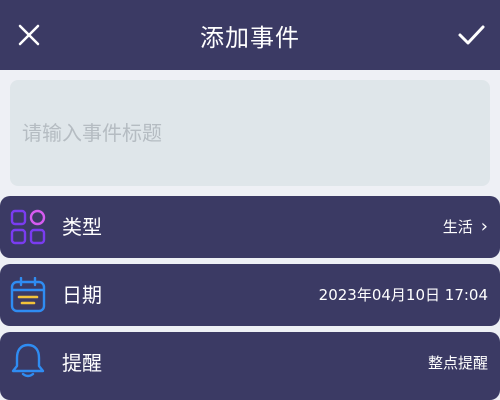 The height and width of the screenshot is (400, 500). Describe the element at coordinates (82, 363) in the screenshot. I see `reminder-label: 提醒` at that location.